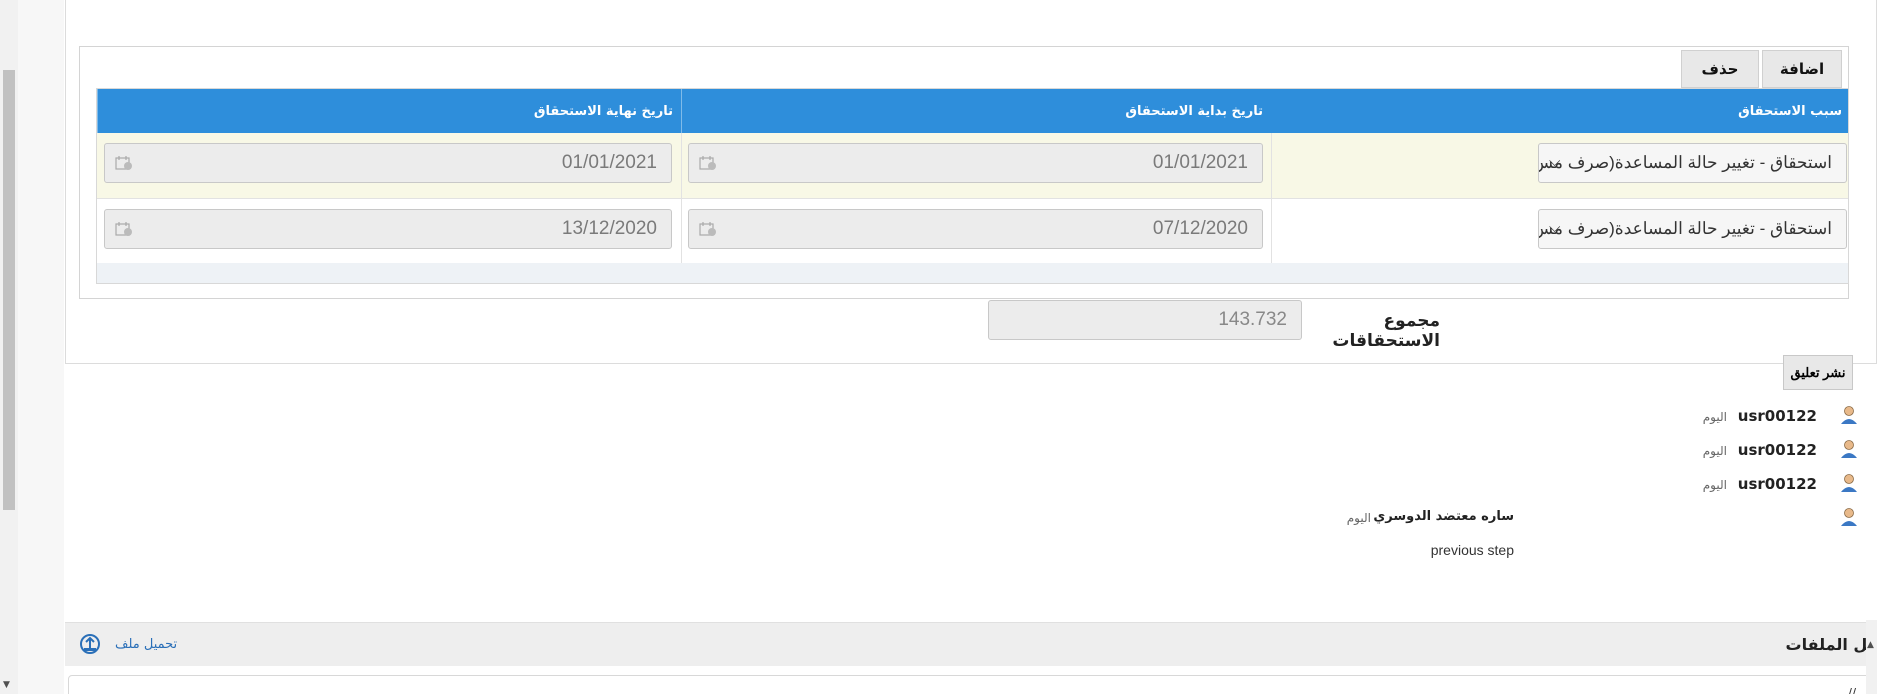 Image resolution: width=1877 pixels, height=694 pixels. I want to click on files-list: //, so click(972, 684).